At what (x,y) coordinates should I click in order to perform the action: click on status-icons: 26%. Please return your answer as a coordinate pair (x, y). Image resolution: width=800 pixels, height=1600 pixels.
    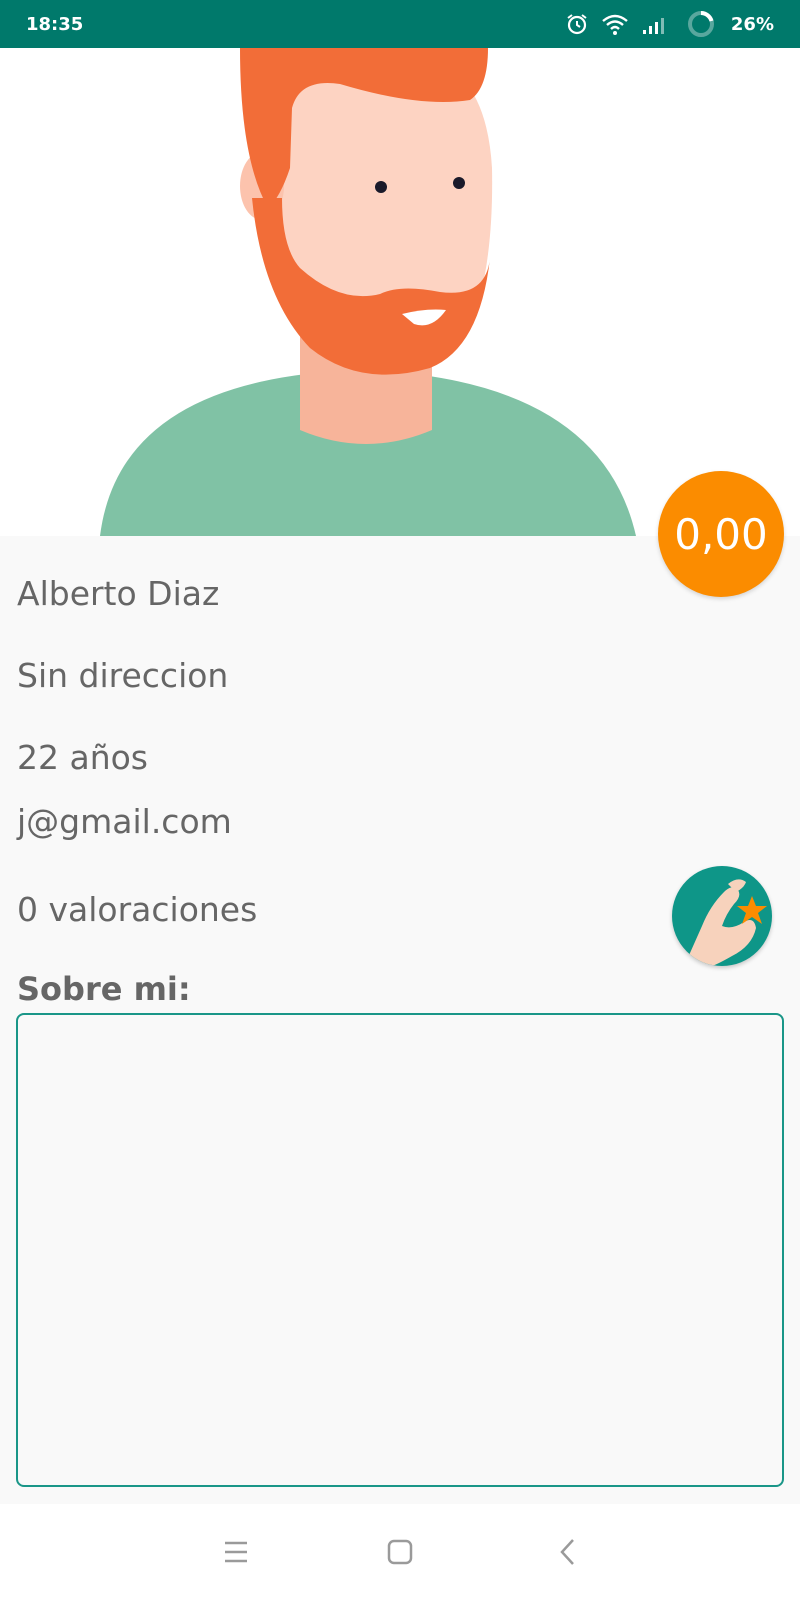
    Looking at the image, I should click on (669, 24).